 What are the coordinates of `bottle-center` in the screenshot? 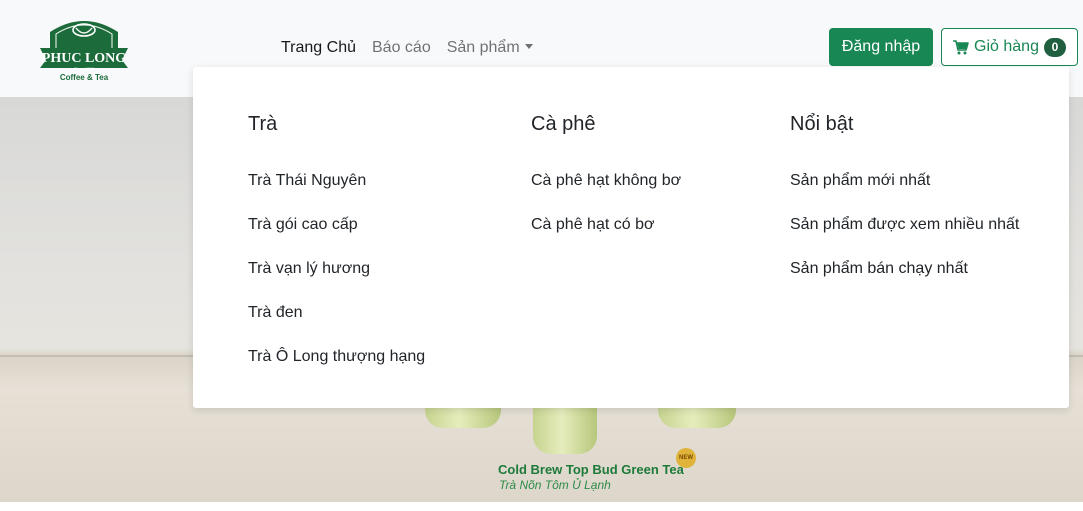 It's located at (565, 431).